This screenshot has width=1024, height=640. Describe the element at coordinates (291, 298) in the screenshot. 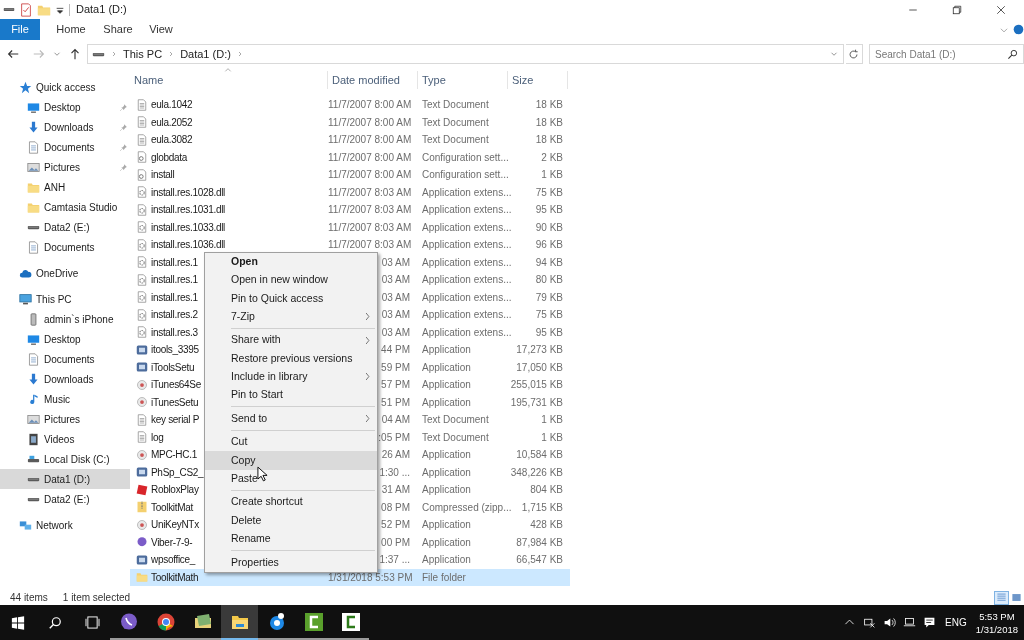

I see `menu-item: Pin to Quick access` at that location.